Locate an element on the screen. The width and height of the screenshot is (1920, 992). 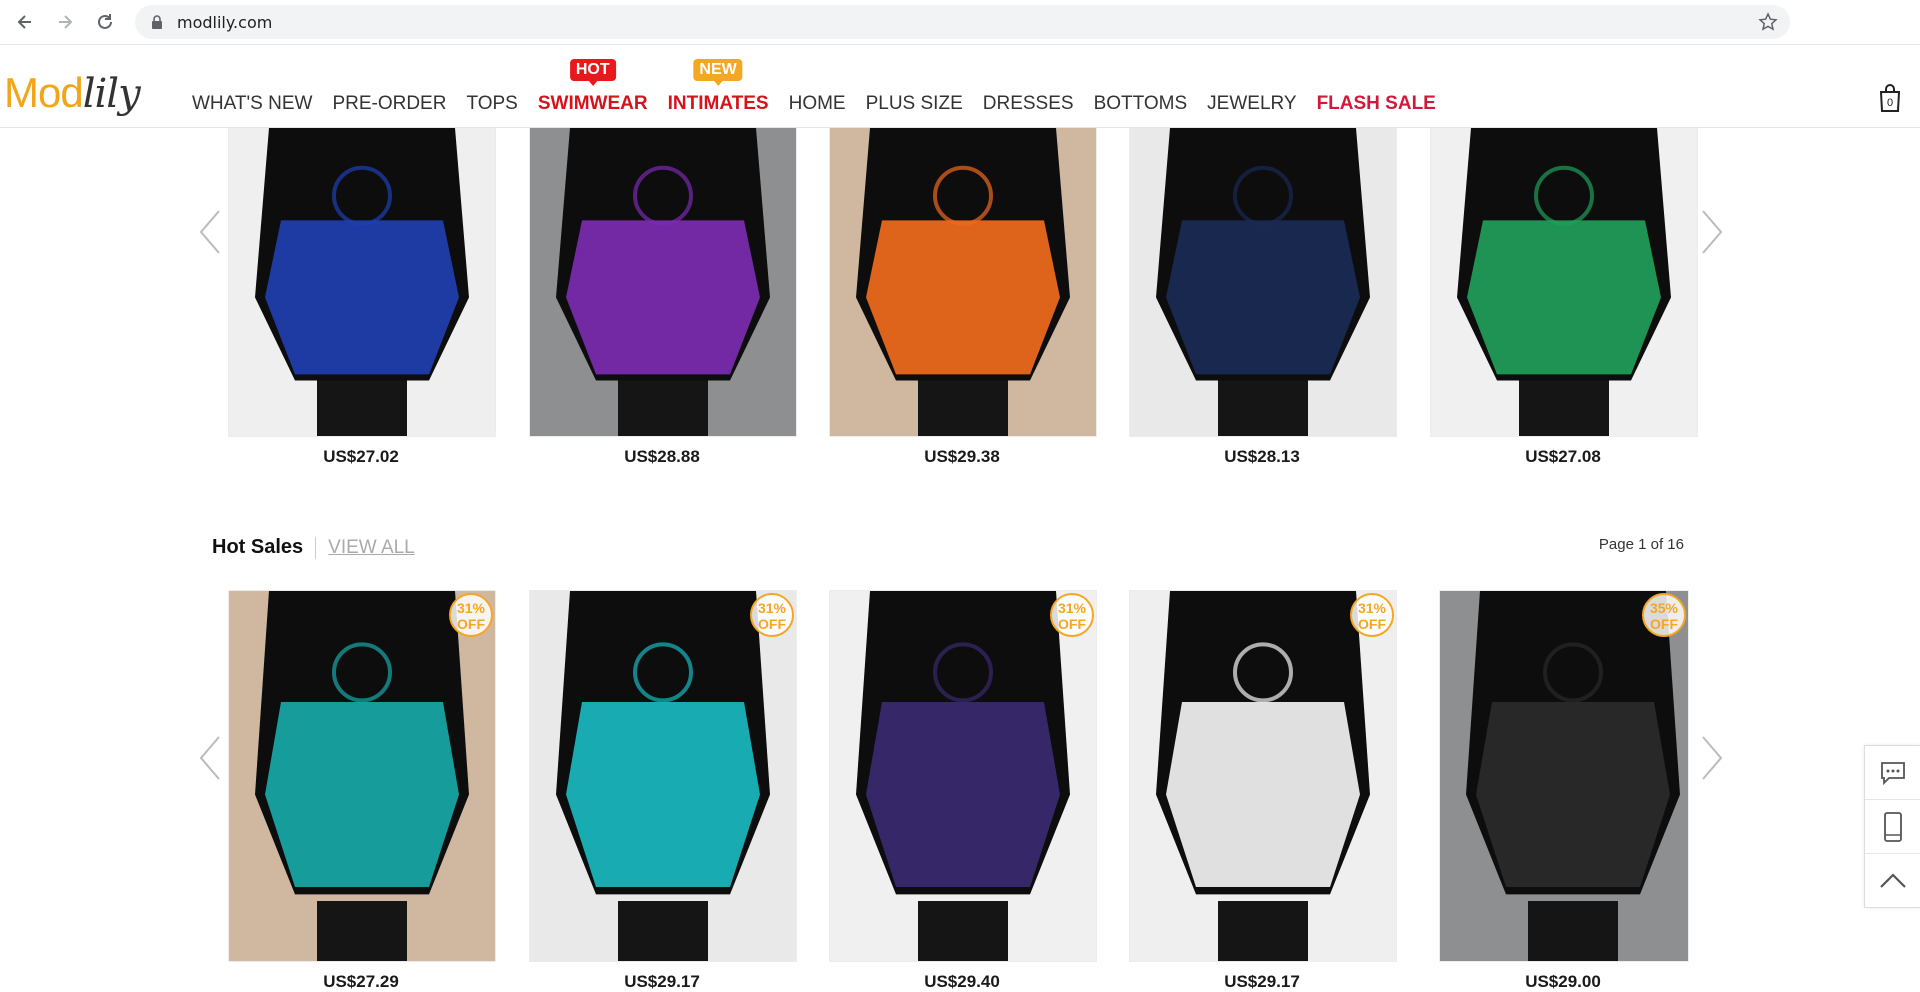
nav-item-swimwear: SWIMWEAR HOT is located at coordinates (593, 89).